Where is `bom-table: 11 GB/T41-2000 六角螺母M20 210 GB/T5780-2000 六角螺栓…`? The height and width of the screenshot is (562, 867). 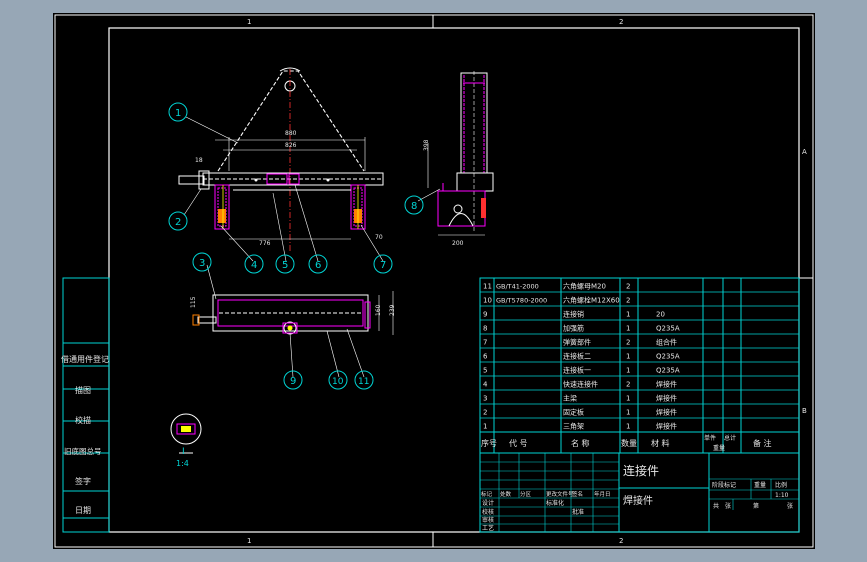 bom-table: 11 GB/T41-2000 六角螺母M20 210 GB/T5780-2000 六角螺栓… is located at coordinates (639, 365).